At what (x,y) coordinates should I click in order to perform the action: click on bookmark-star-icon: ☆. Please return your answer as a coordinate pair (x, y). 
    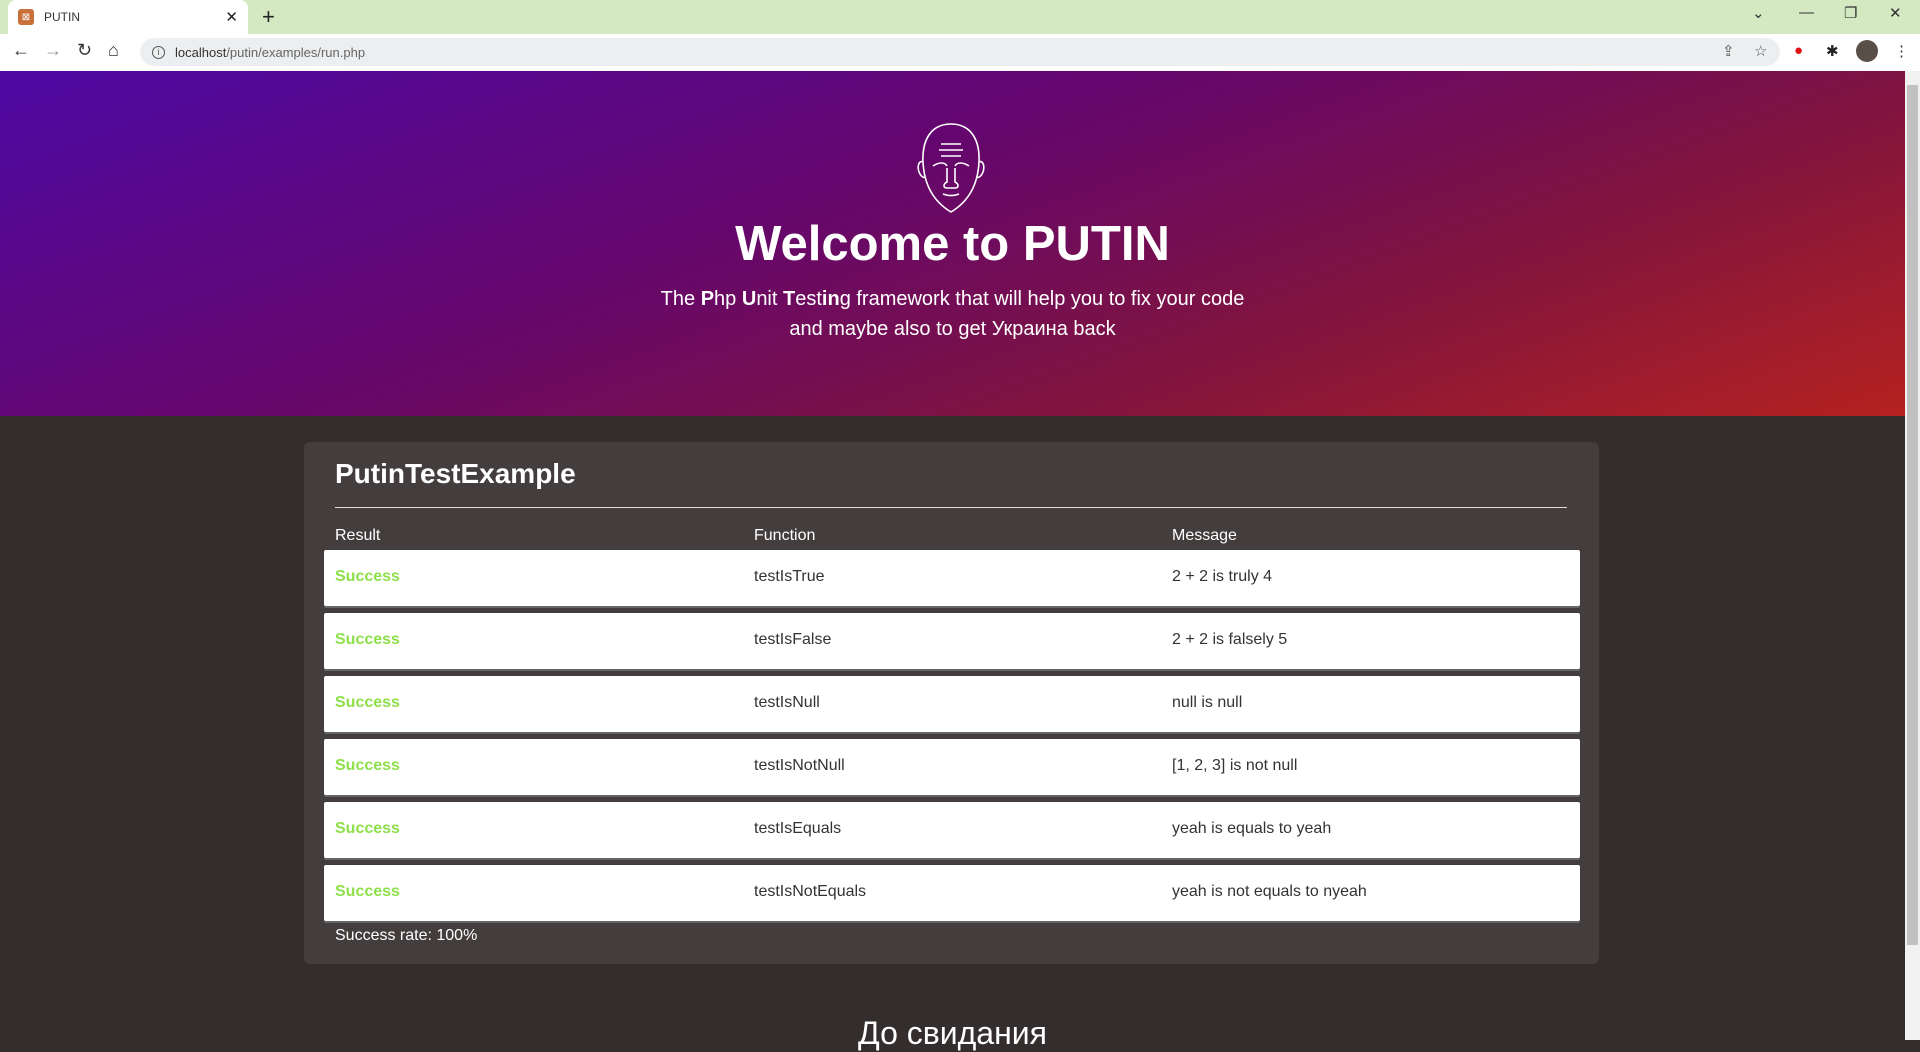
    Looking at the image, I should click on (1760, 51).